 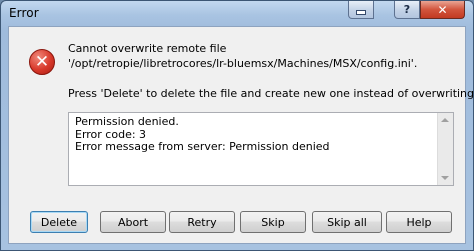 I want to click on details-scrollbar, so click(x=445, y=149).